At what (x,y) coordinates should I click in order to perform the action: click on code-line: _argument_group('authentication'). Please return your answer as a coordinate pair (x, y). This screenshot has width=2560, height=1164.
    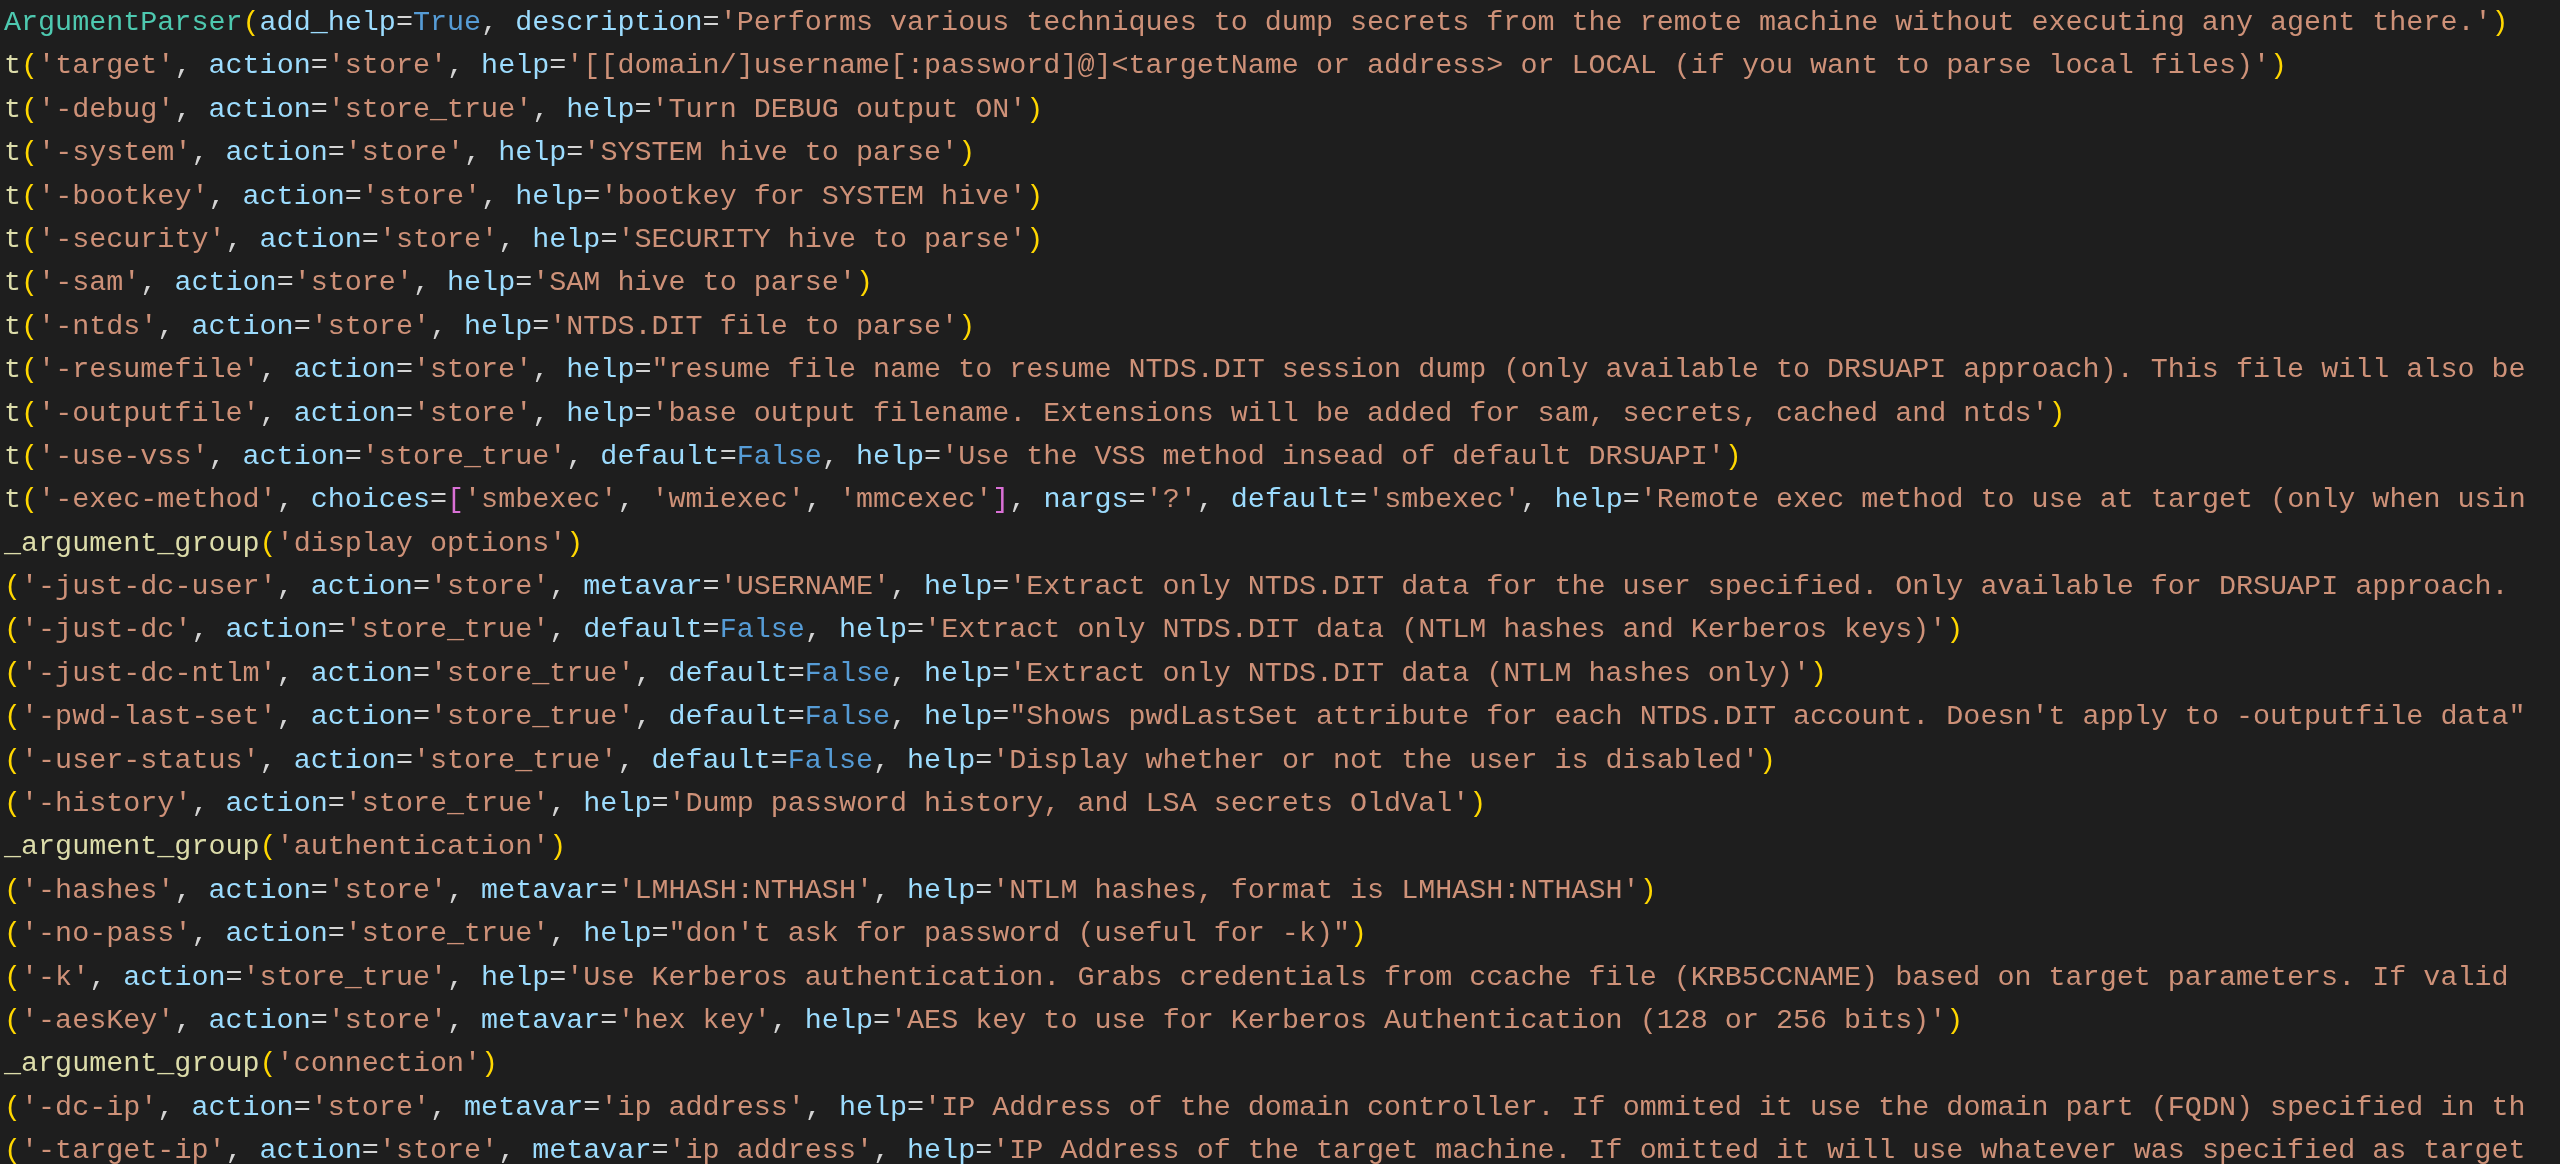
    Looking at the image, I should click on (285, 847).